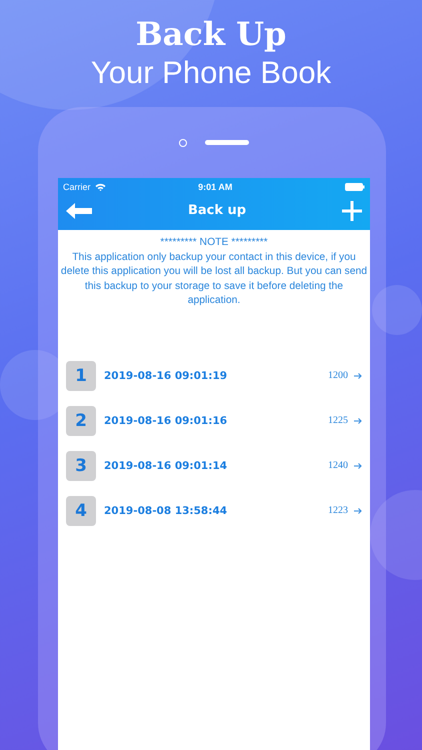 The width and height of the screenshot is (422, 750). I want to click on speaker, so click(227, 142).